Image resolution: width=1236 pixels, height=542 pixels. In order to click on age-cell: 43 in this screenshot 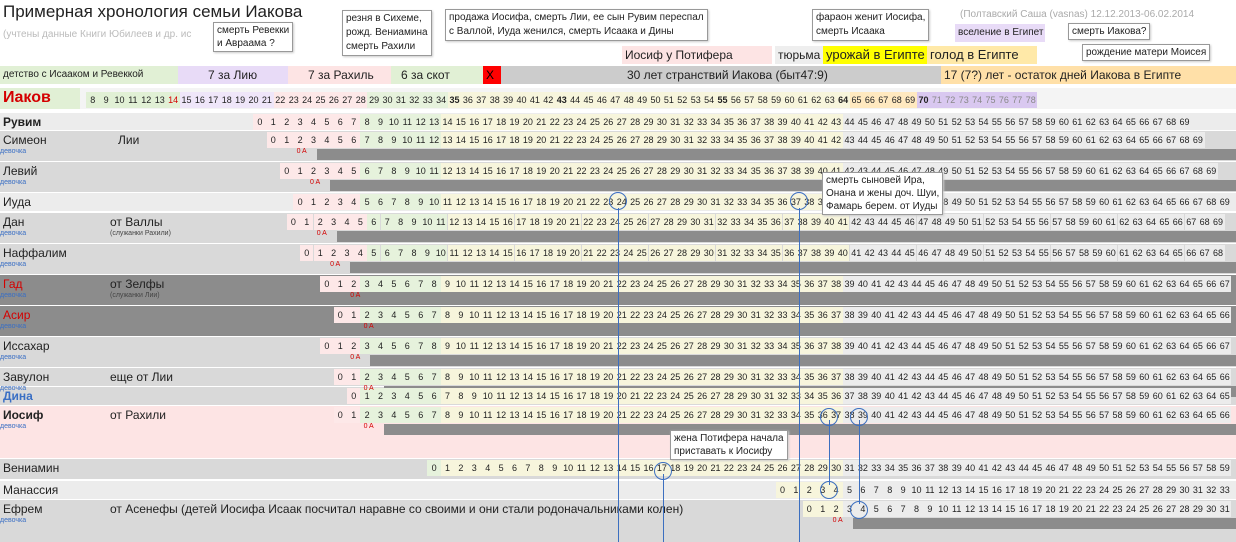, I will do `click(916, 415)`.